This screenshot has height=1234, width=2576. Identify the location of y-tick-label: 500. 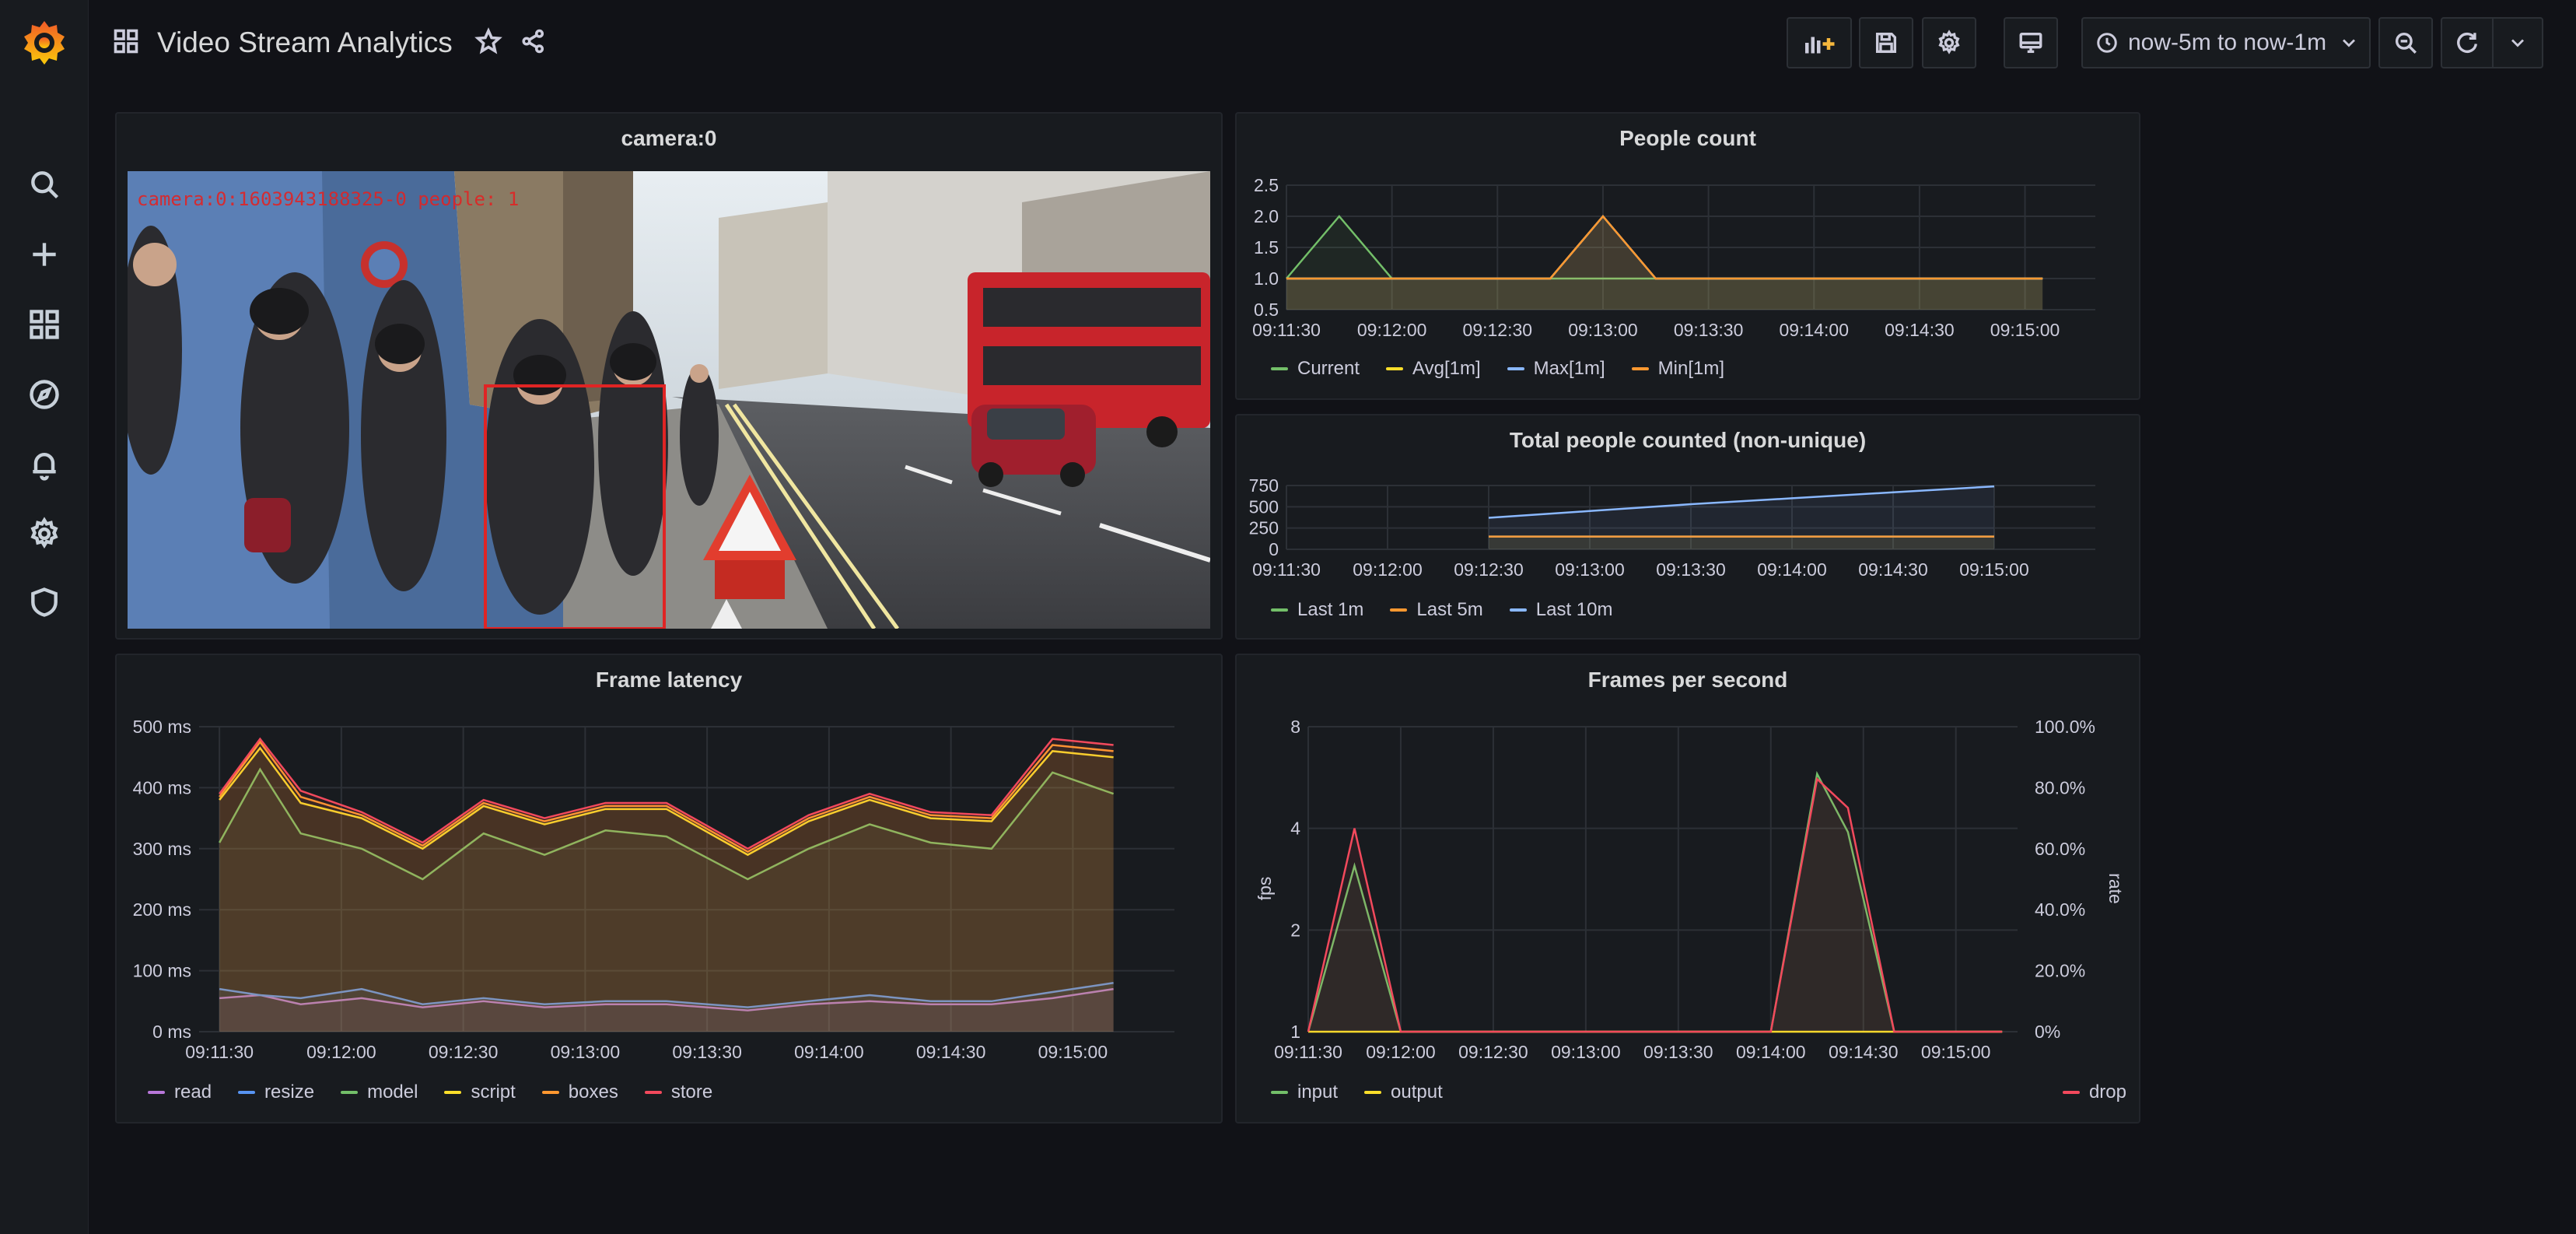
(1264, 506).